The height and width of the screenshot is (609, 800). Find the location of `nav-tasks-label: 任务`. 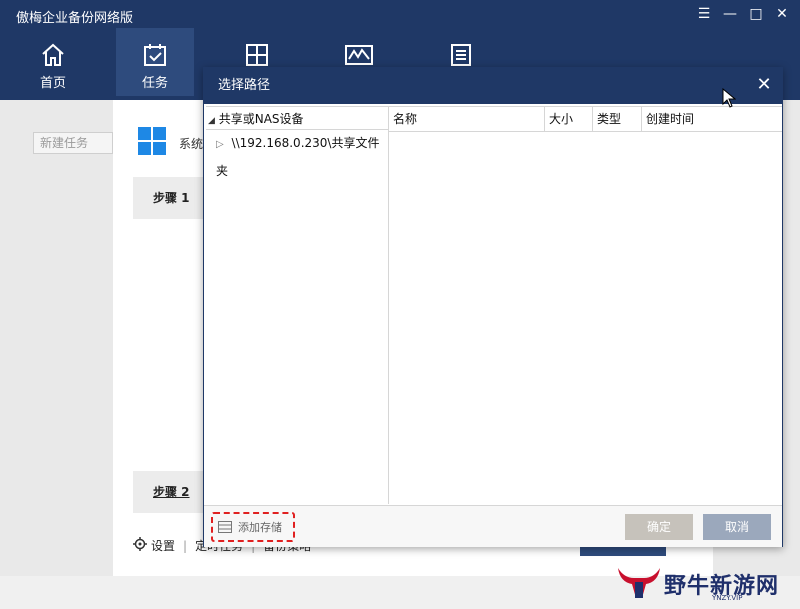

nav-tasks-label: 任务 is located at coordinates (154, 83).